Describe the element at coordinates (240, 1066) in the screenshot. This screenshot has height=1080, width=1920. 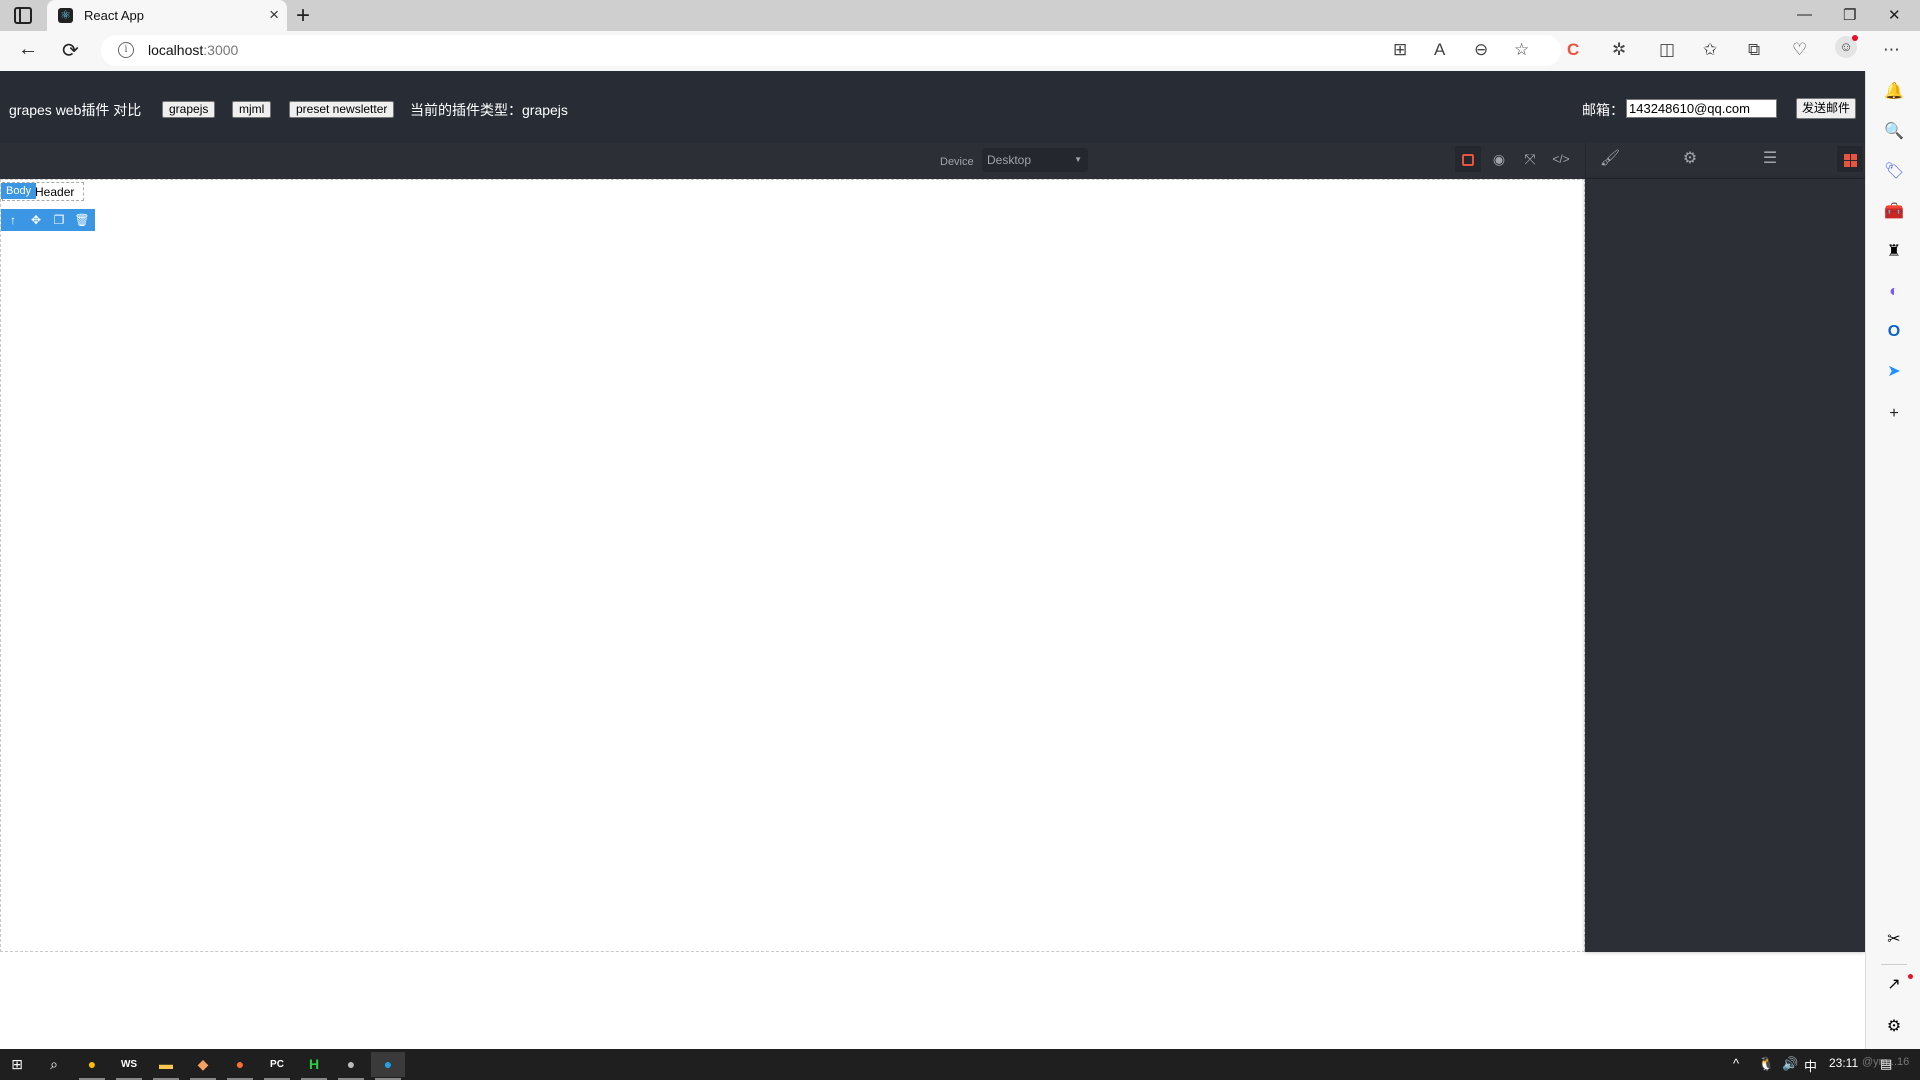
I see `postman-icon: ●` at that location.